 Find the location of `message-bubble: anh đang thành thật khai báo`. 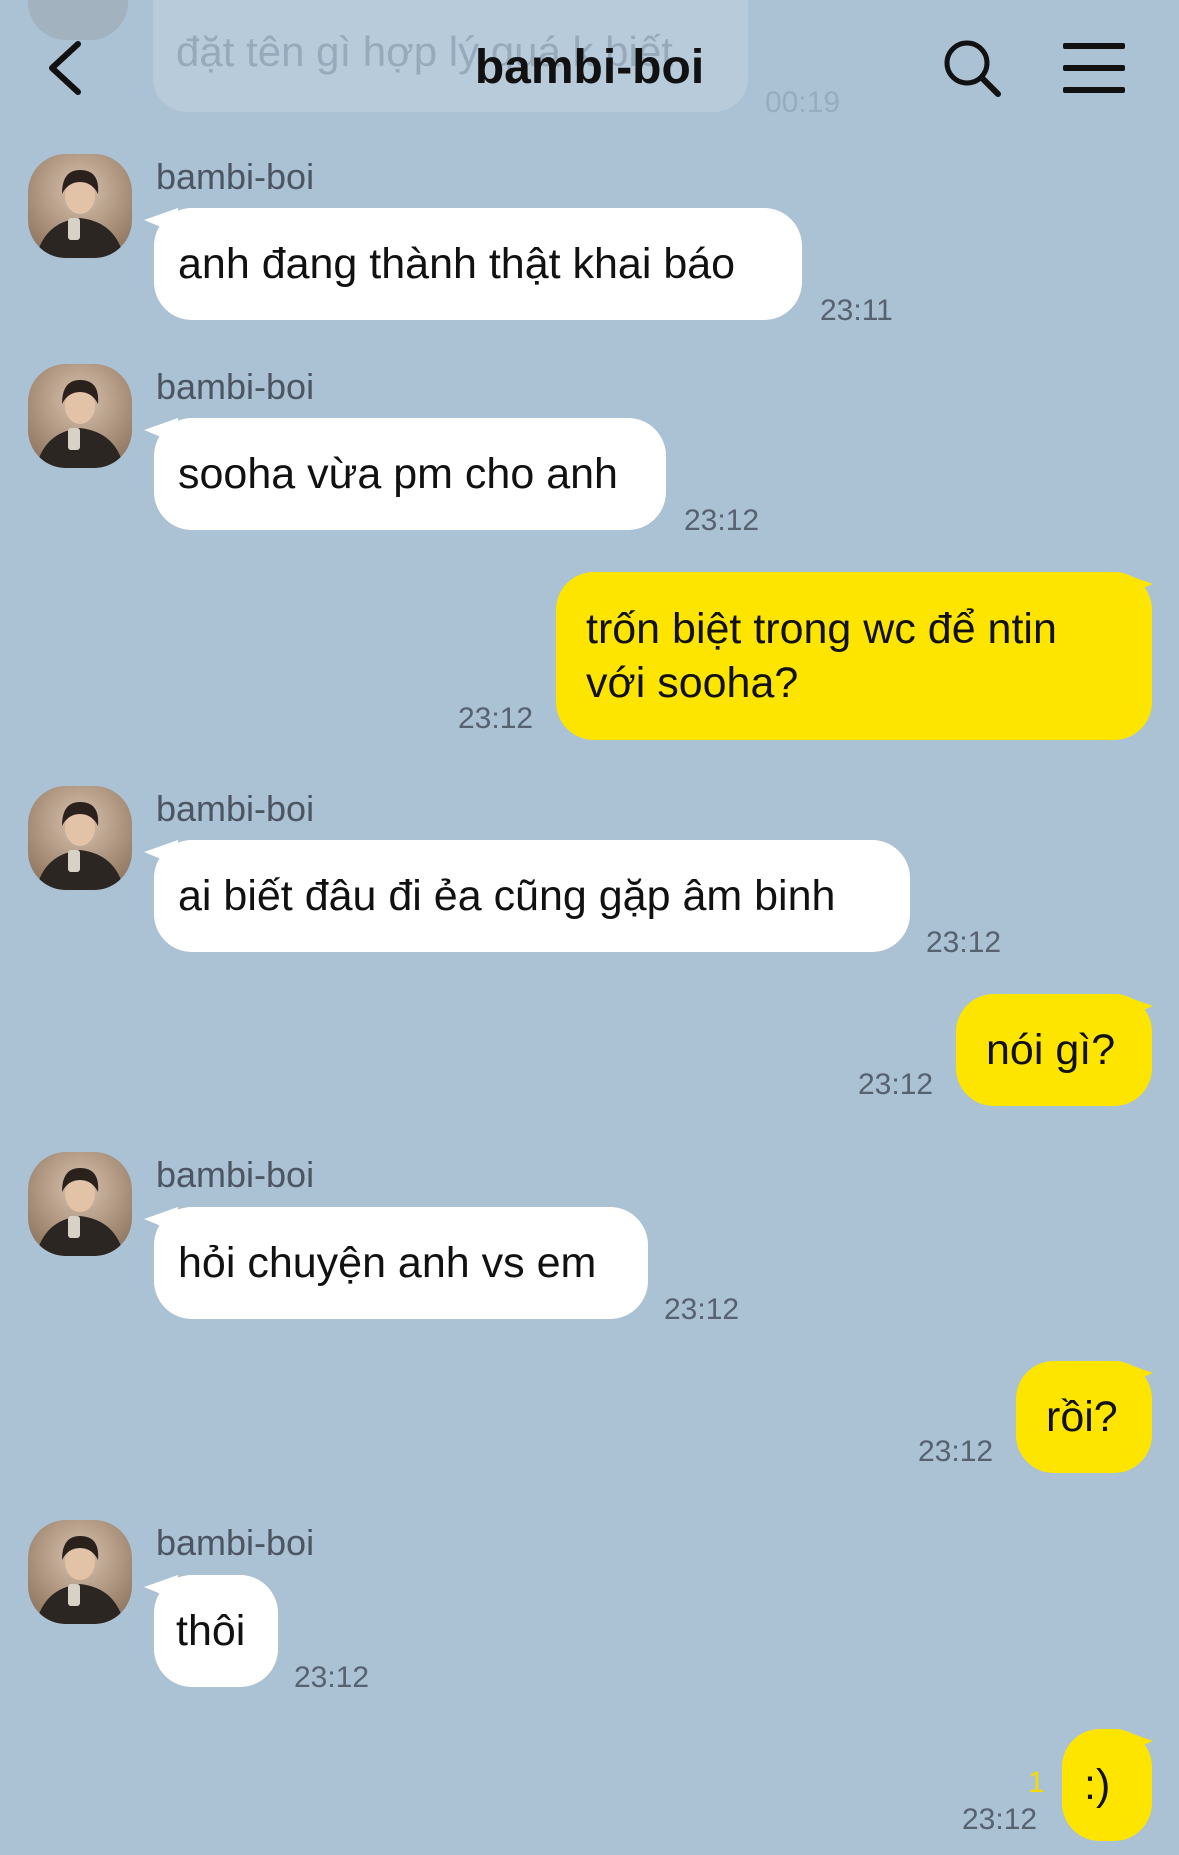

message-bubble: anh đang thành thật khai báo is located at coordinates (478, 264).